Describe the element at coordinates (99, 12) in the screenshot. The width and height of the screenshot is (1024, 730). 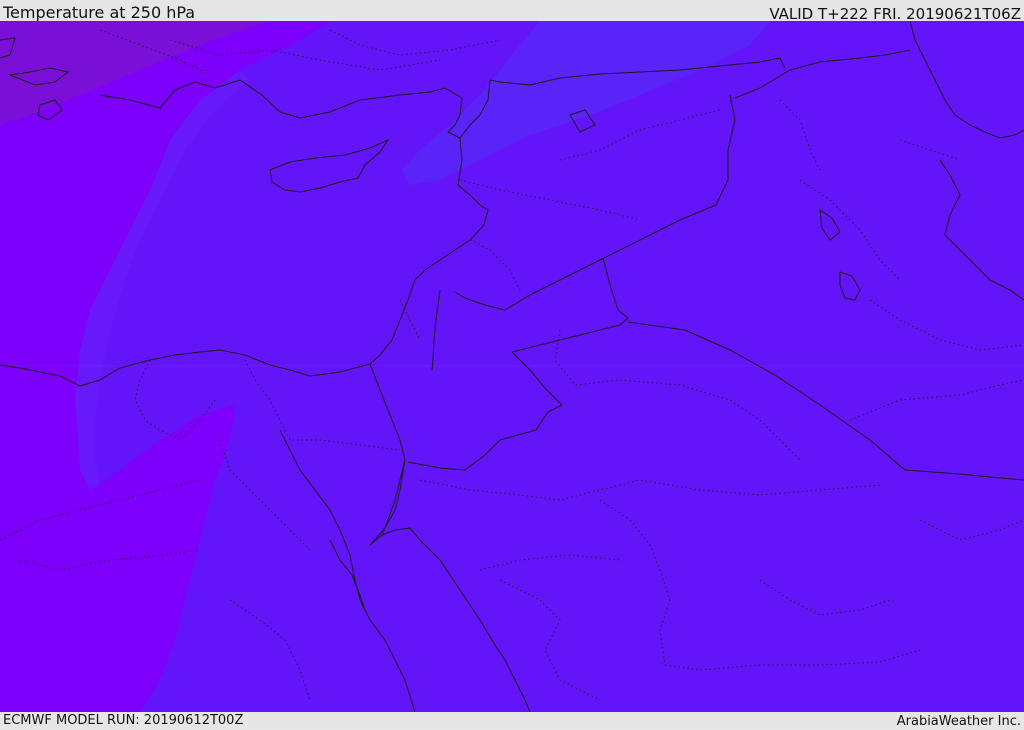
I see `map-title: Temperature at 250 hPa` at that location.